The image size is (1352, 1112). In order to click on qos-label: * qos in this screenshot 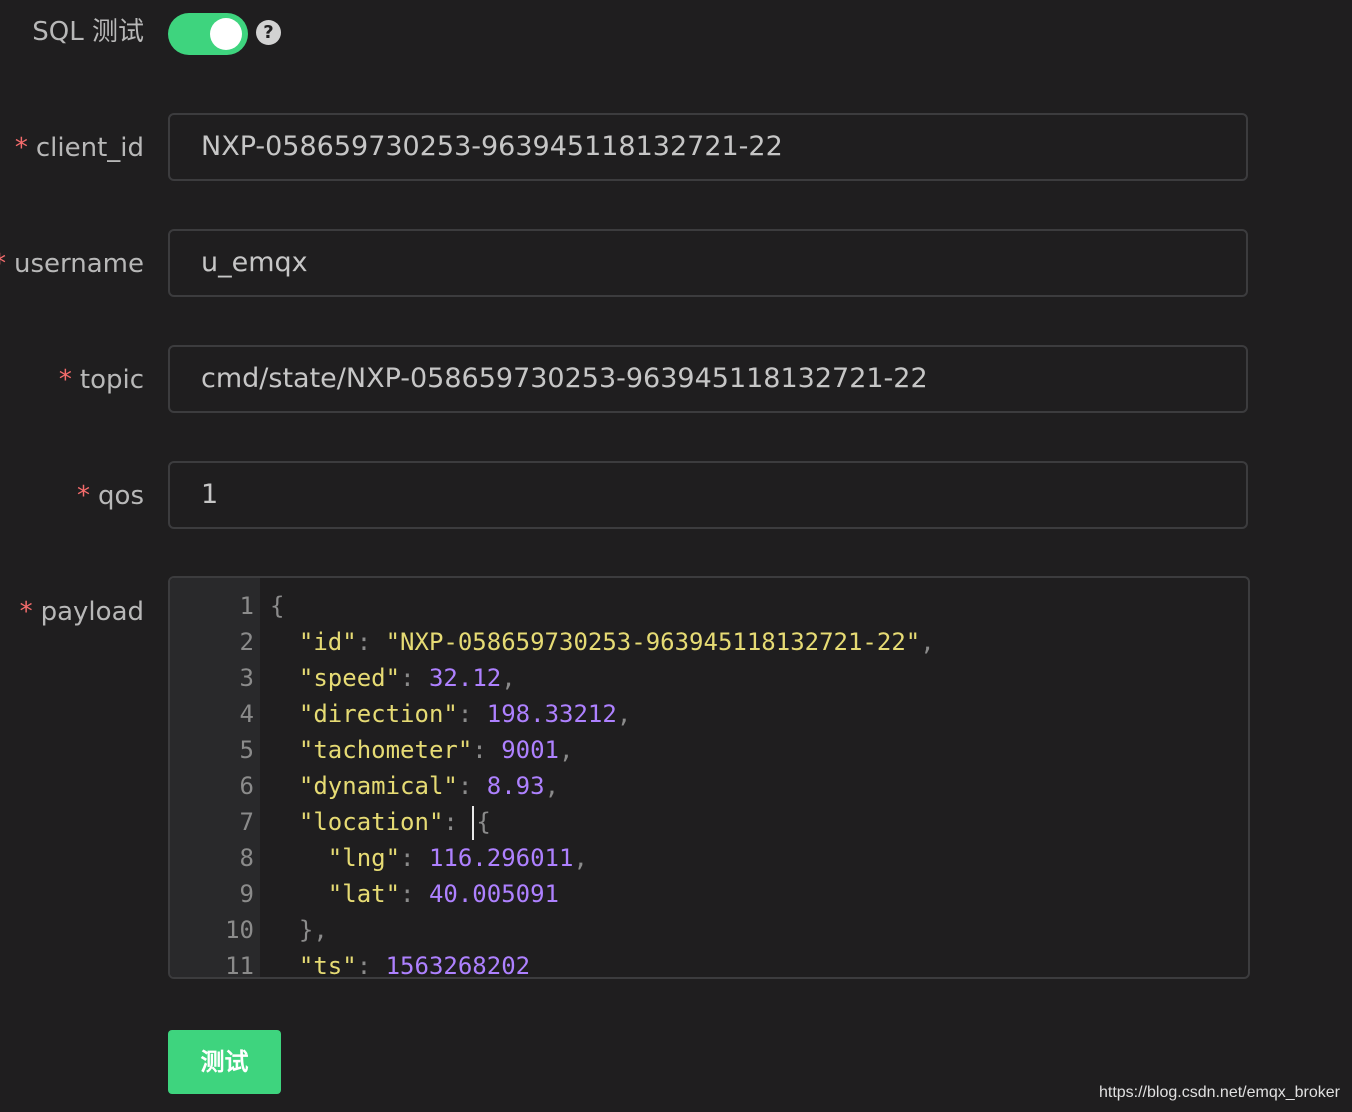, I will do `click(110, 496)`.